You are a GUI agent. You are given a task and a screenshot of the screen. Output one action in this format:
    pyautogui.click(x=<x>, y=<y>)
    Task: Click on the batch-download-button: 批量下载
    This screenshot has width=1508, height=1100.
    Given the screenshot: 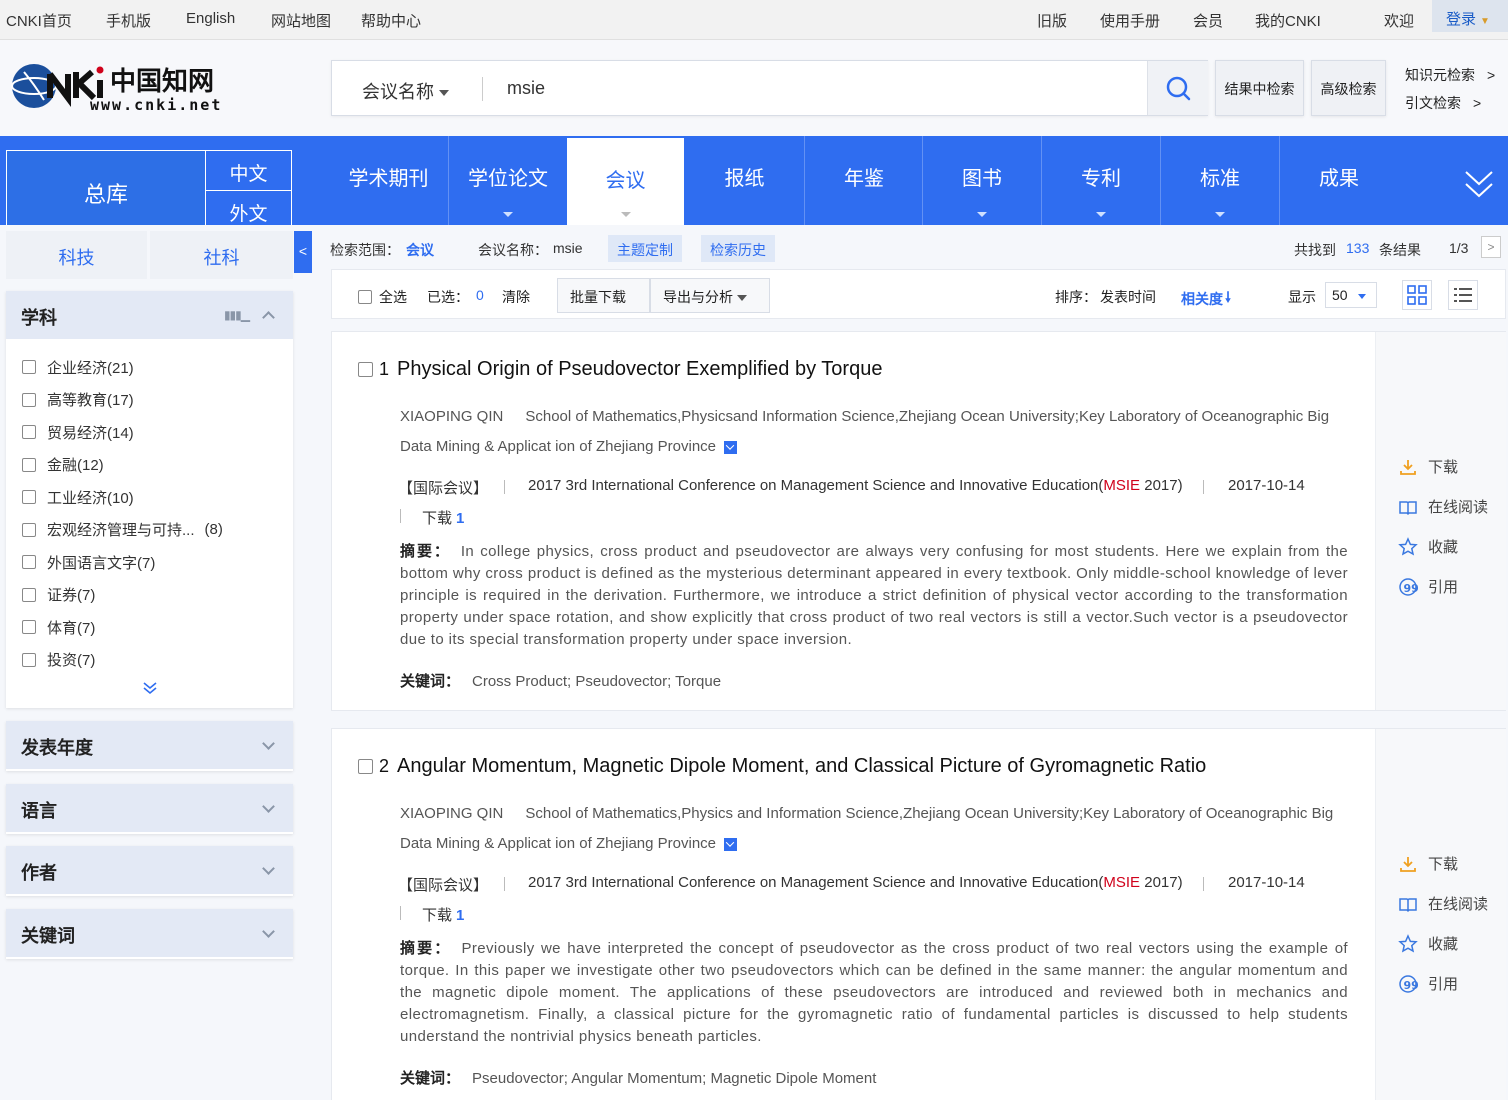 What is the action you would take?
    pyautogui.click(x=603, y=295)
    